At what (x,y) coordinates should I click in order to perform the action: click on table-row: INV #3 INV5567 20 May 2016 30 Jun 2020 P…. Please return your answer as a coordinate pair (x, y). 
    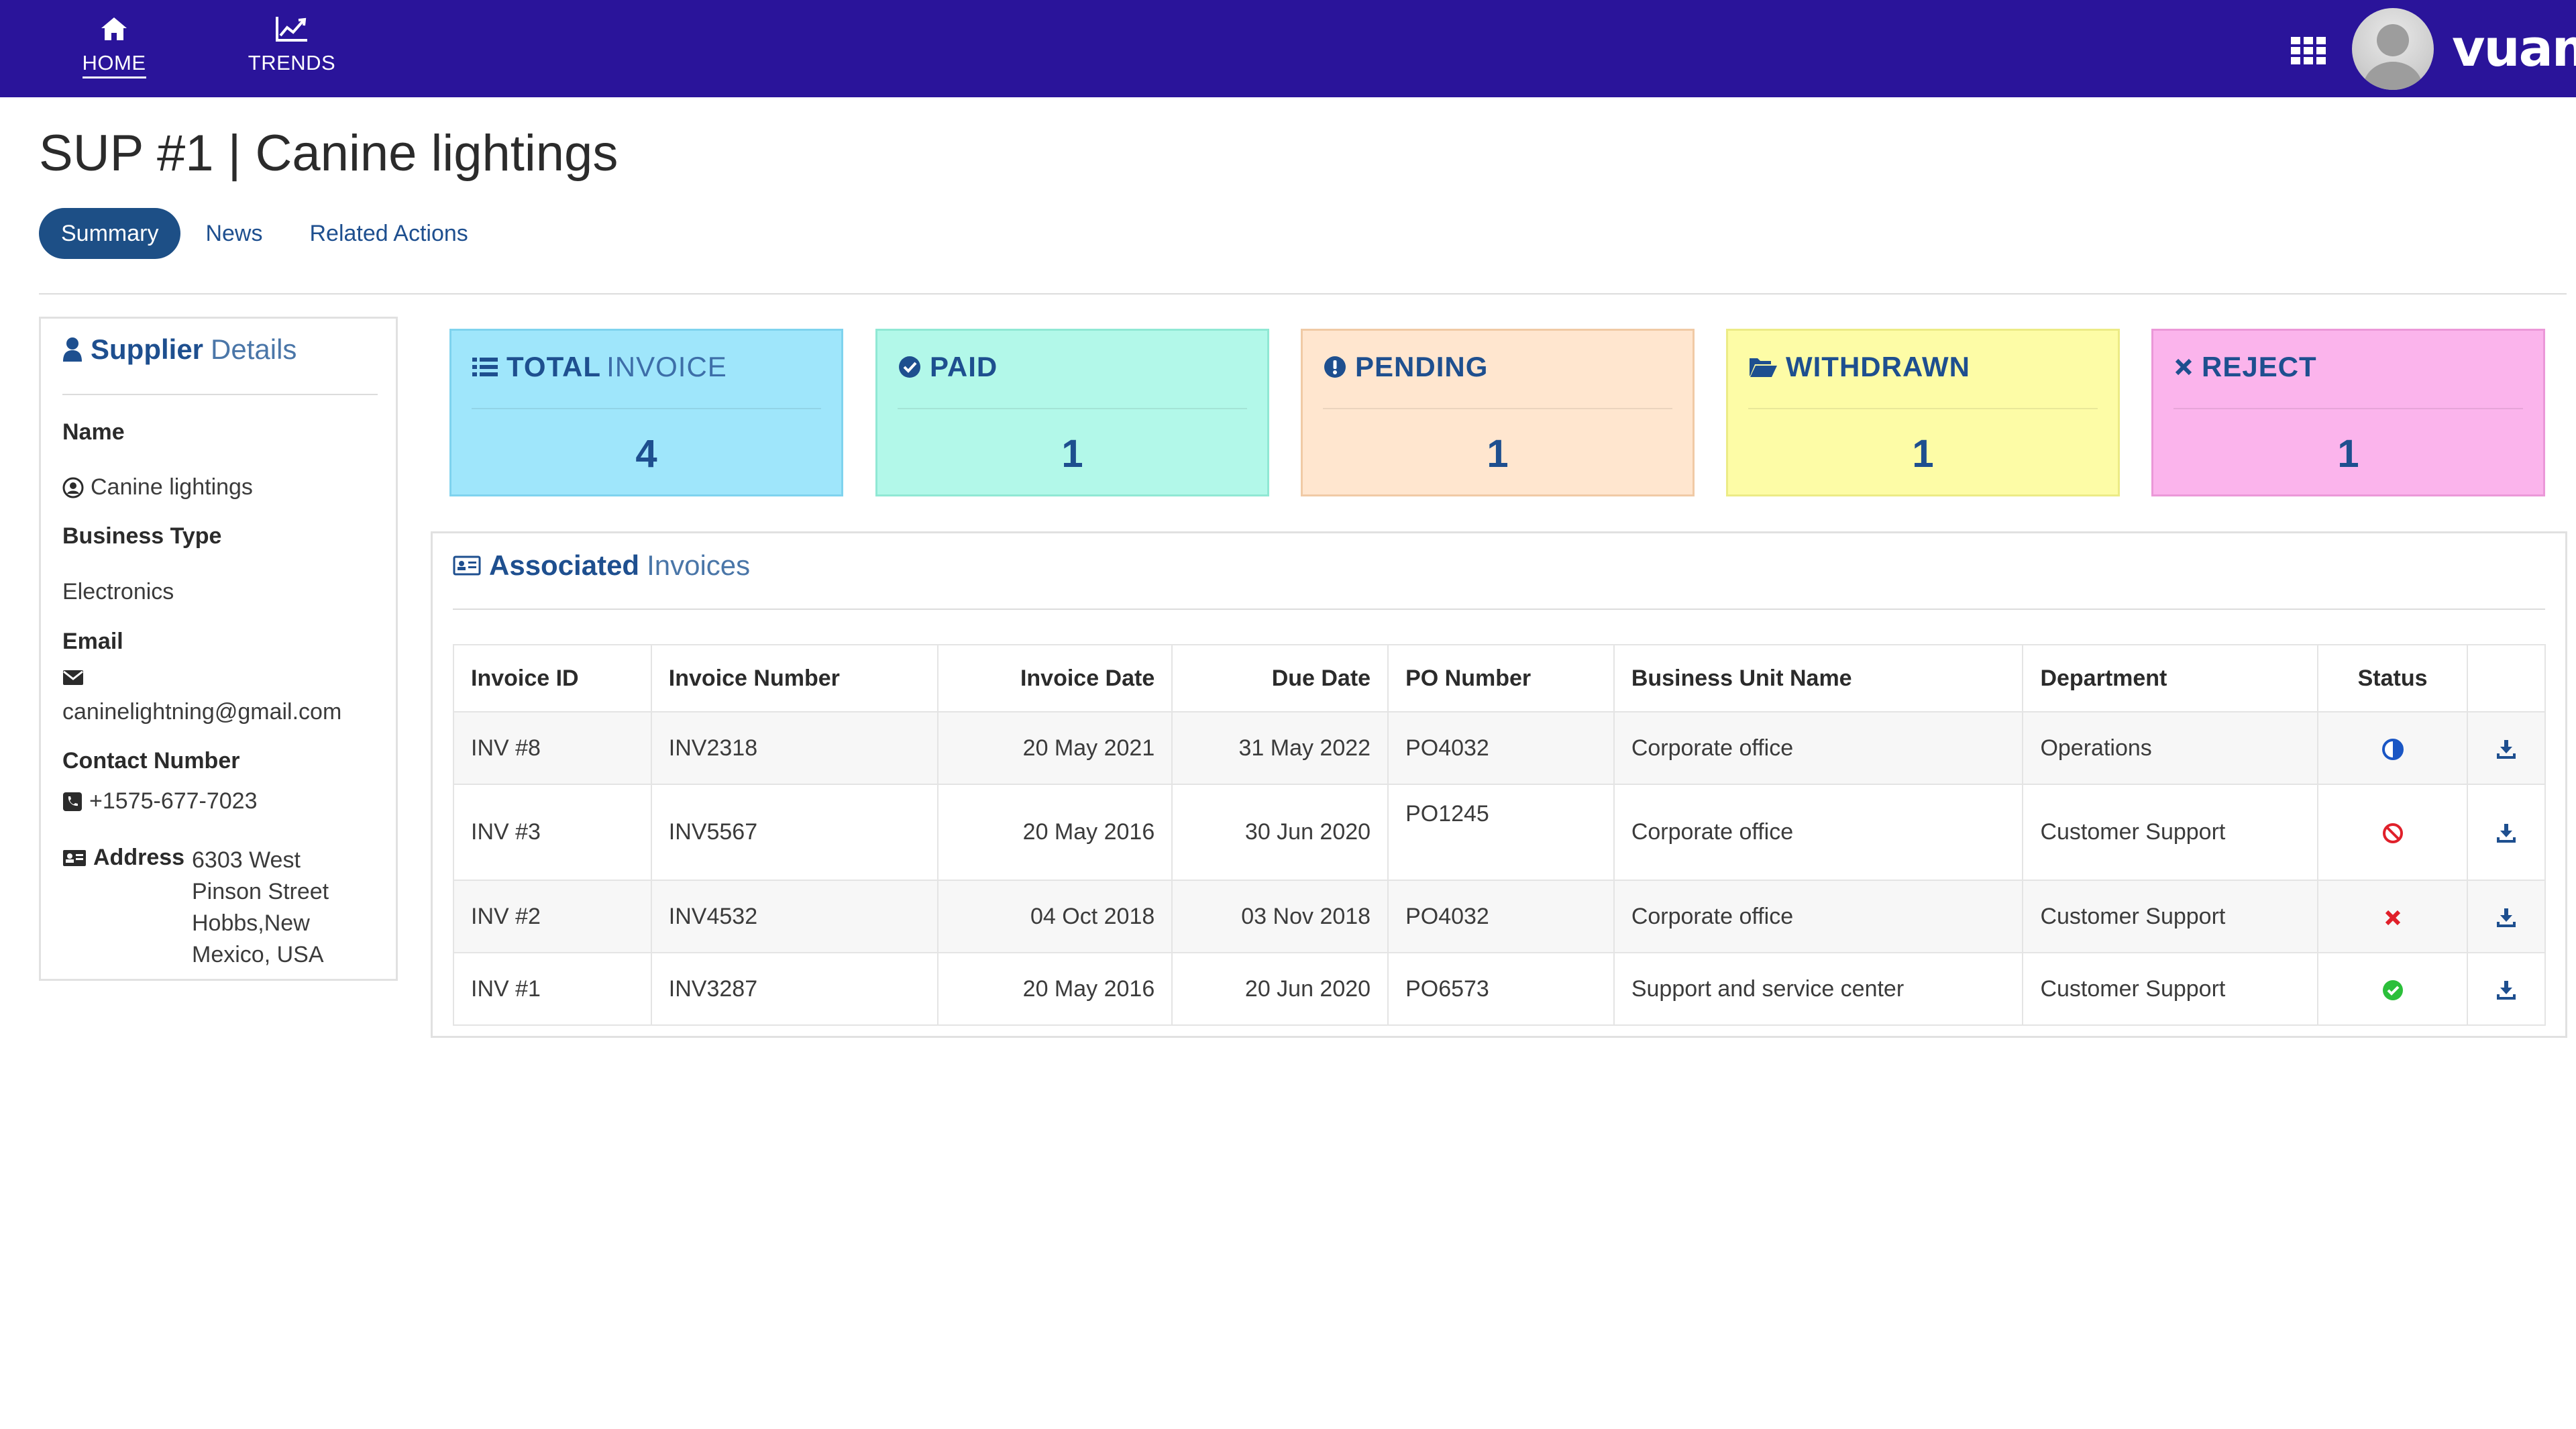
    Looking at the image, I should click on (1499, 832).